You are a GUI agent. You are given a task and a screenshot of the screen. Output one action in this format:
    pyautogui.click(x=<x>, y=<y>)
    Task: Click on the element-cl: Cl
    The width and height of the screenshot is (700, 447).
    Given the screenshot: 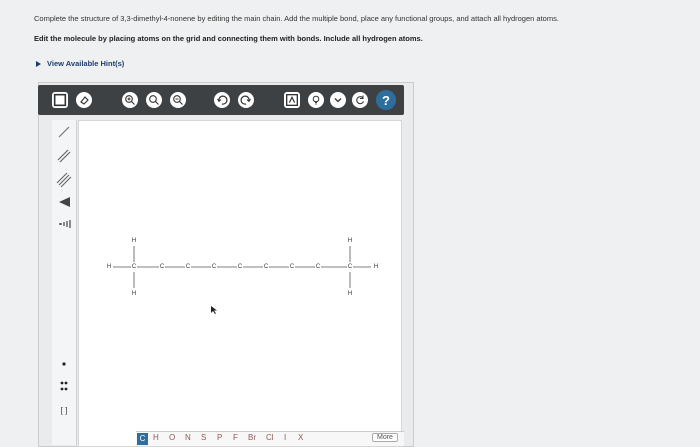 What is the action you would take?
    pyautogui.click(x=270, y=437)
    